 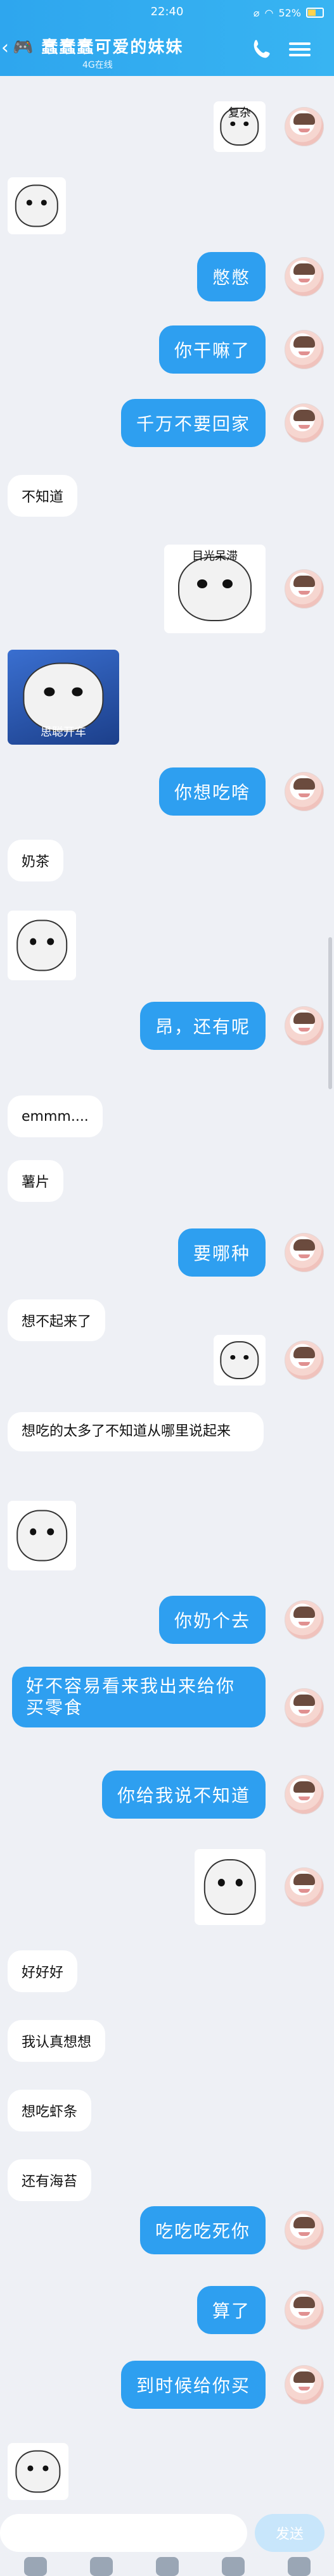 I want to click on phone-icon, so click(x=262, y=49).